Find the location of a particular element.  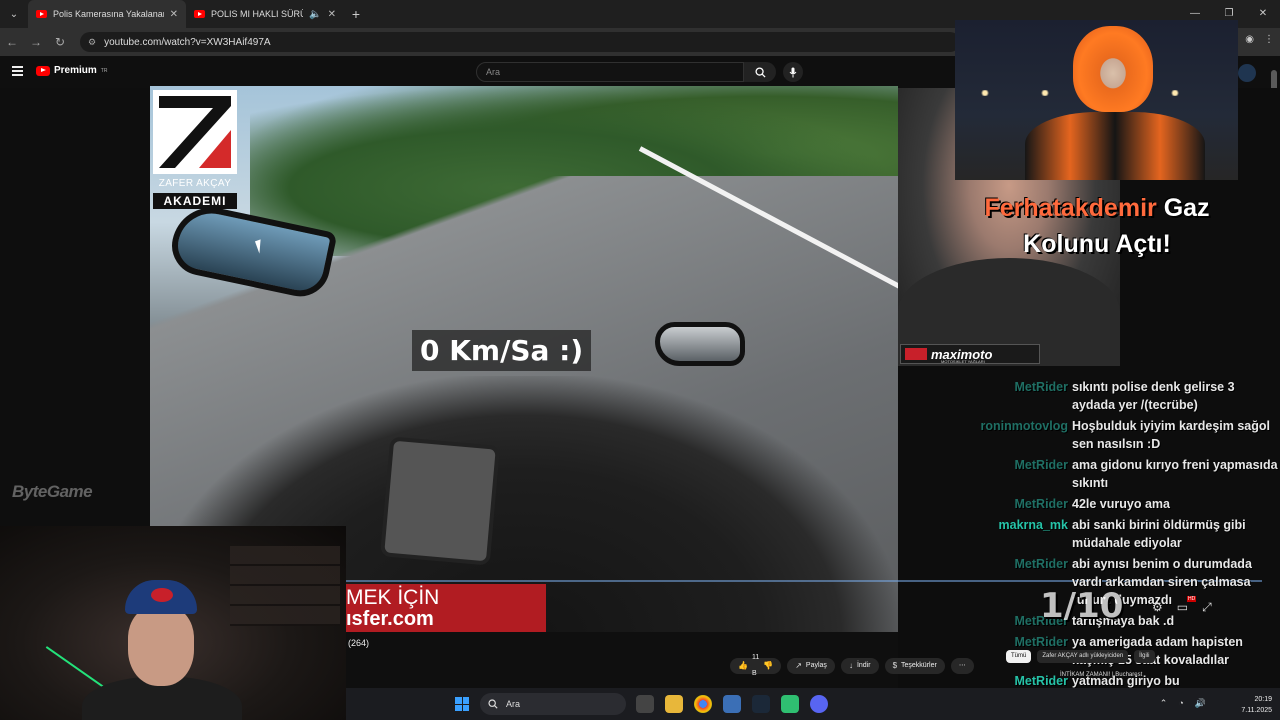

share-label: Paylaş is located at coordinates (816, 665).